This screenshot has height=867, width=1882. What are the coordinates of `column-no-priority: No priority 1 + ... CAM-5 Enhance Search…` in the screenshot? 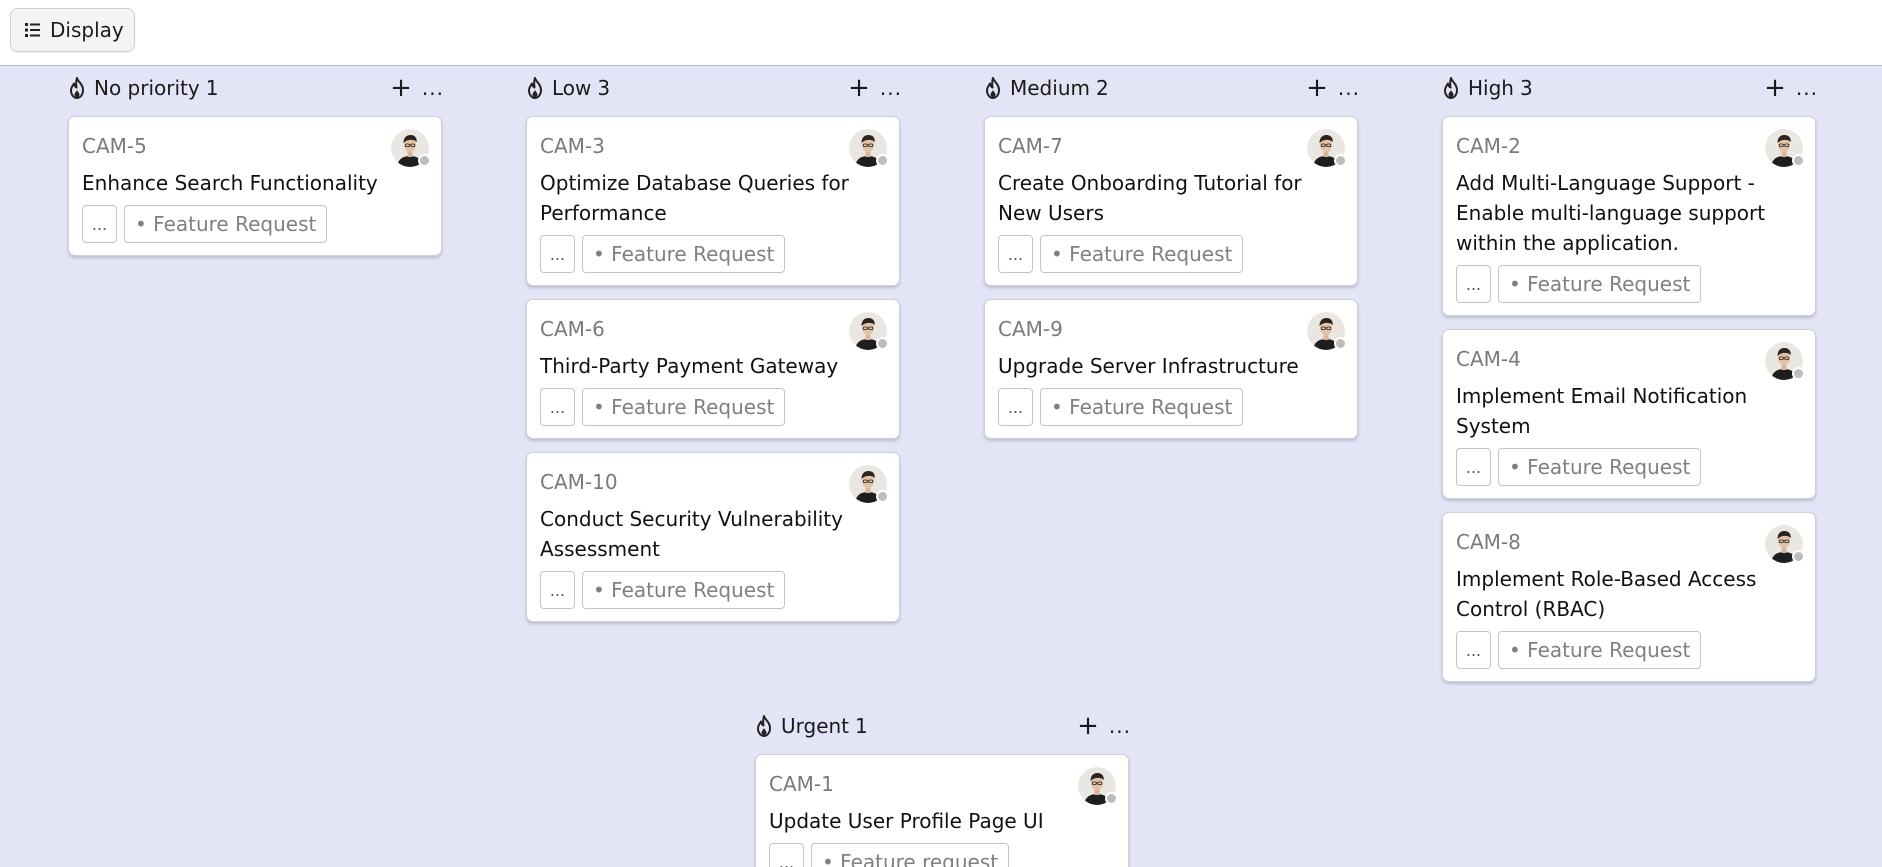 It's located at (256, 170).